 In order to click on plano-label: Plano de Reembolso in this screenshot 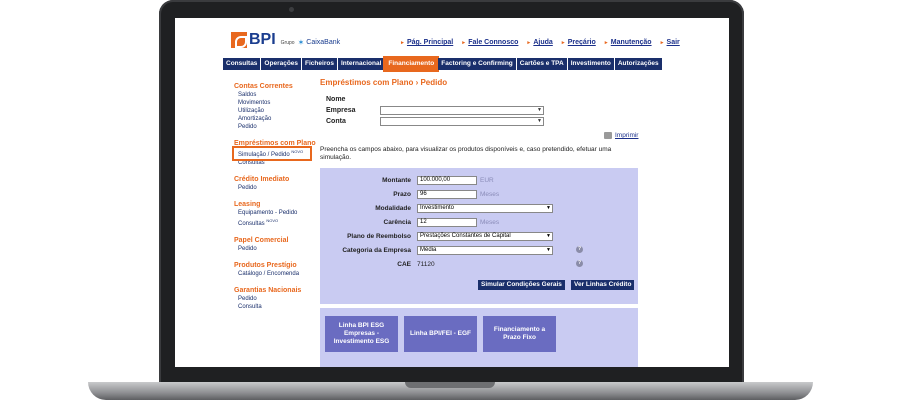, I will do `click(379, 236)`.